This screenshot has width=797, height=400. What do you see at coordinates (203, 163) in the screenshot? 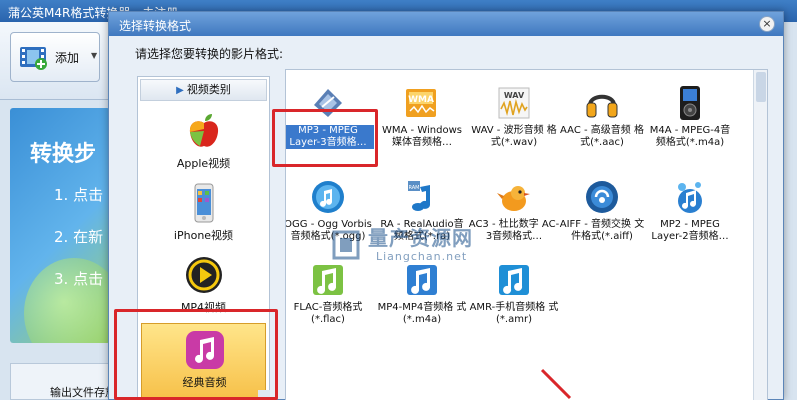
I see `category-label: Apple视频` at bounding box center [203, 163].